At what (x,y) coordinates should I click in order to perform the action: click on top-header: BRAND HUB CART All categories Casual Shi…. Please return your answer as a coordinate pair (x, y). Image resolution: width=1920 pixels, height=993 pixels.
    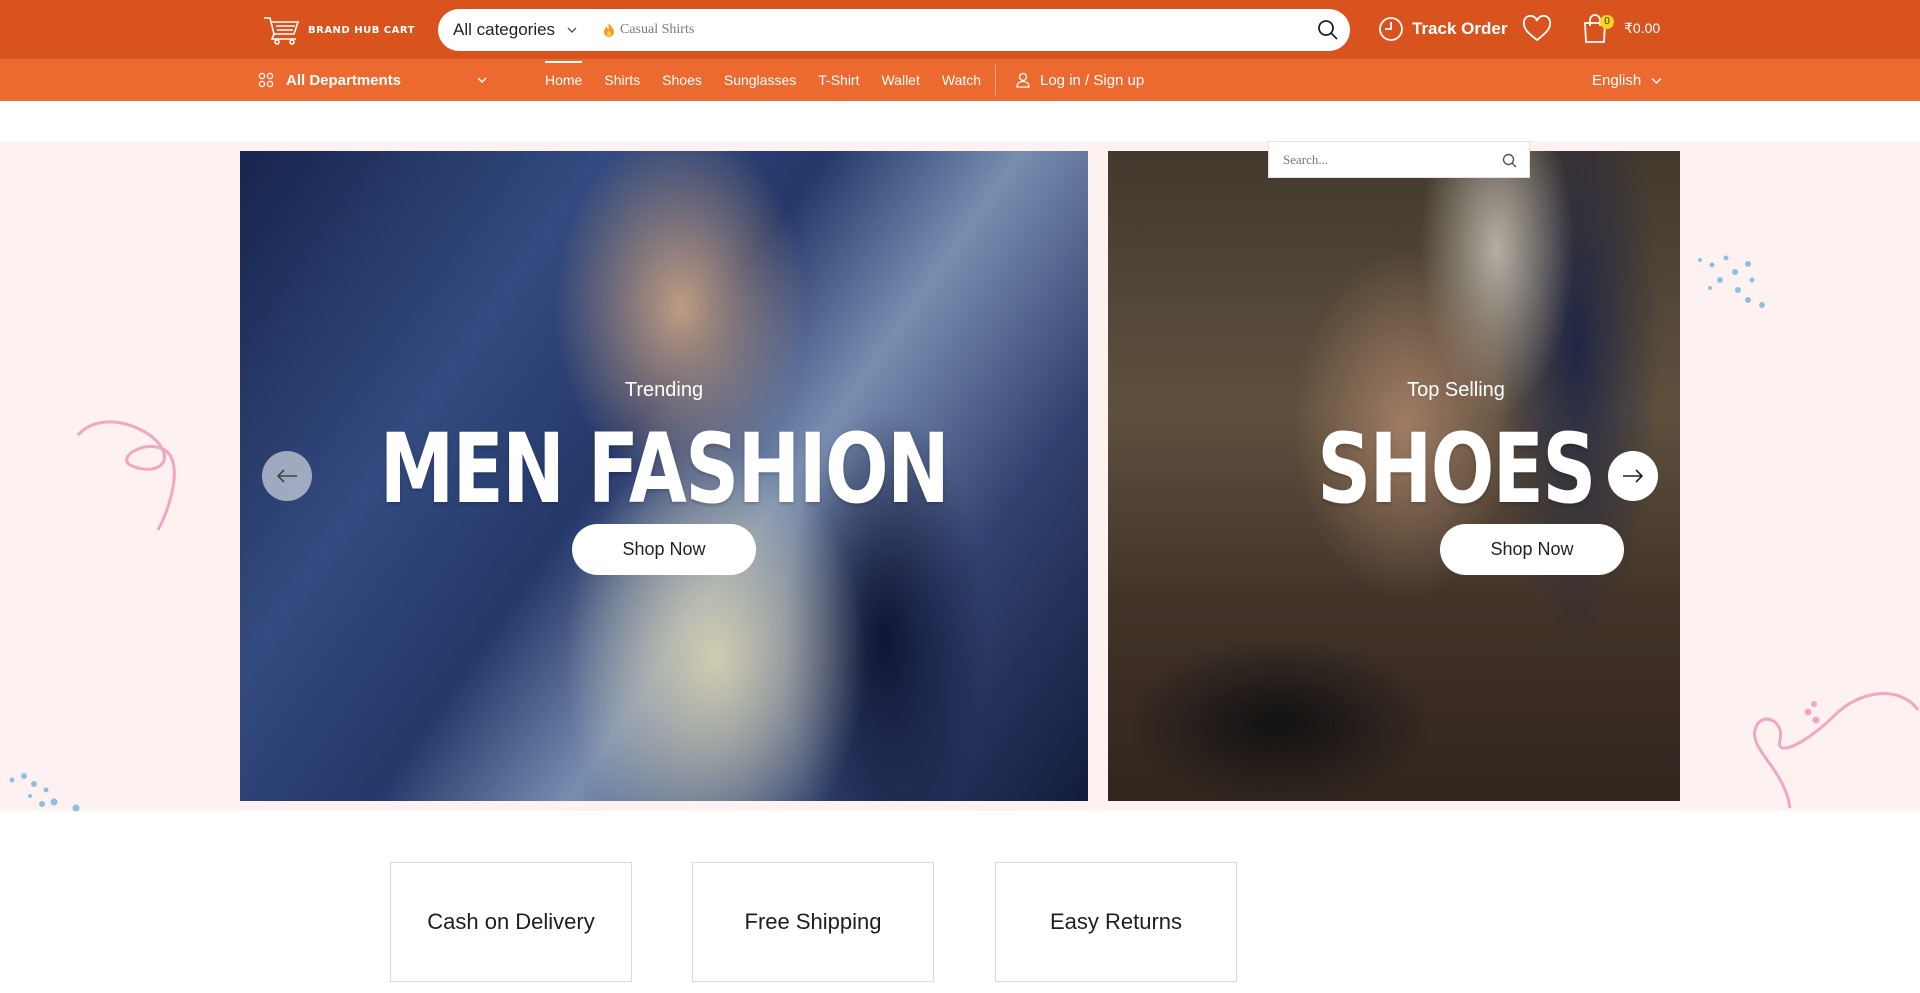
    Looking at the image, I should click on (960, 29).